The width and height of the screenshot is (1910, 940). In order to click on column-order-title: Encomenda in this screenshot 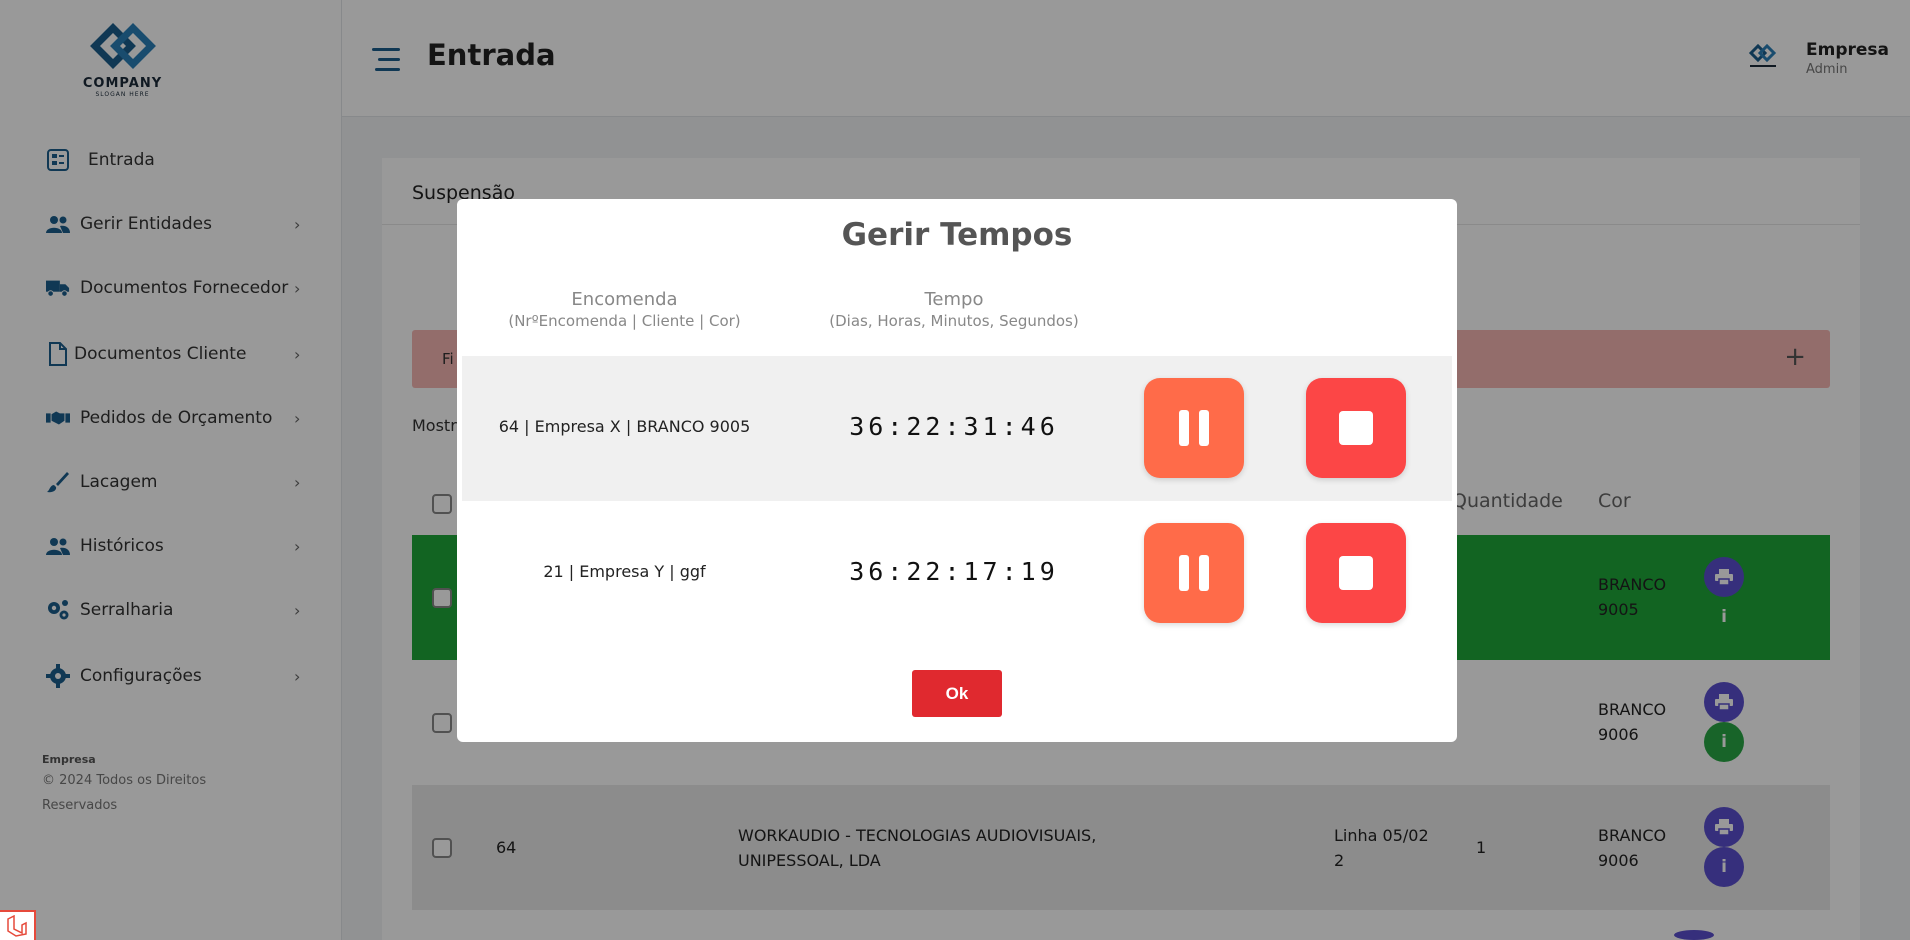, I will do `click(624, 299)`.